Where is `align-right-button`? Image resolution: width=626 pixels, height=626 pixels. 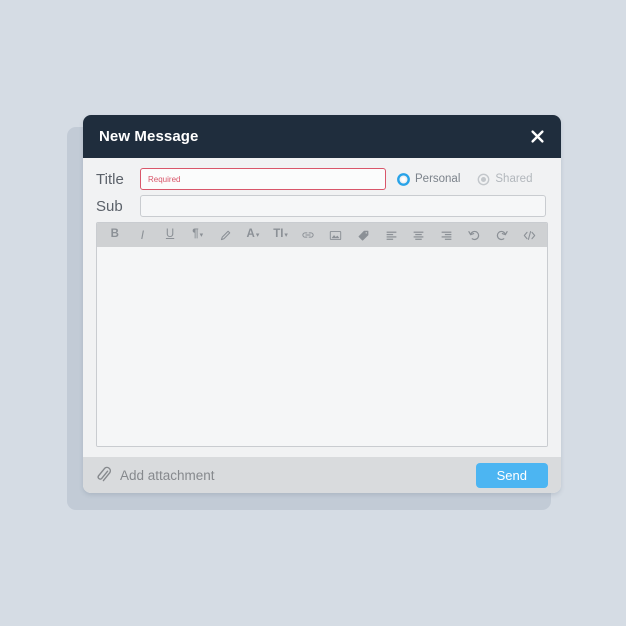
align-right-button is located at coordinates (447, 235).